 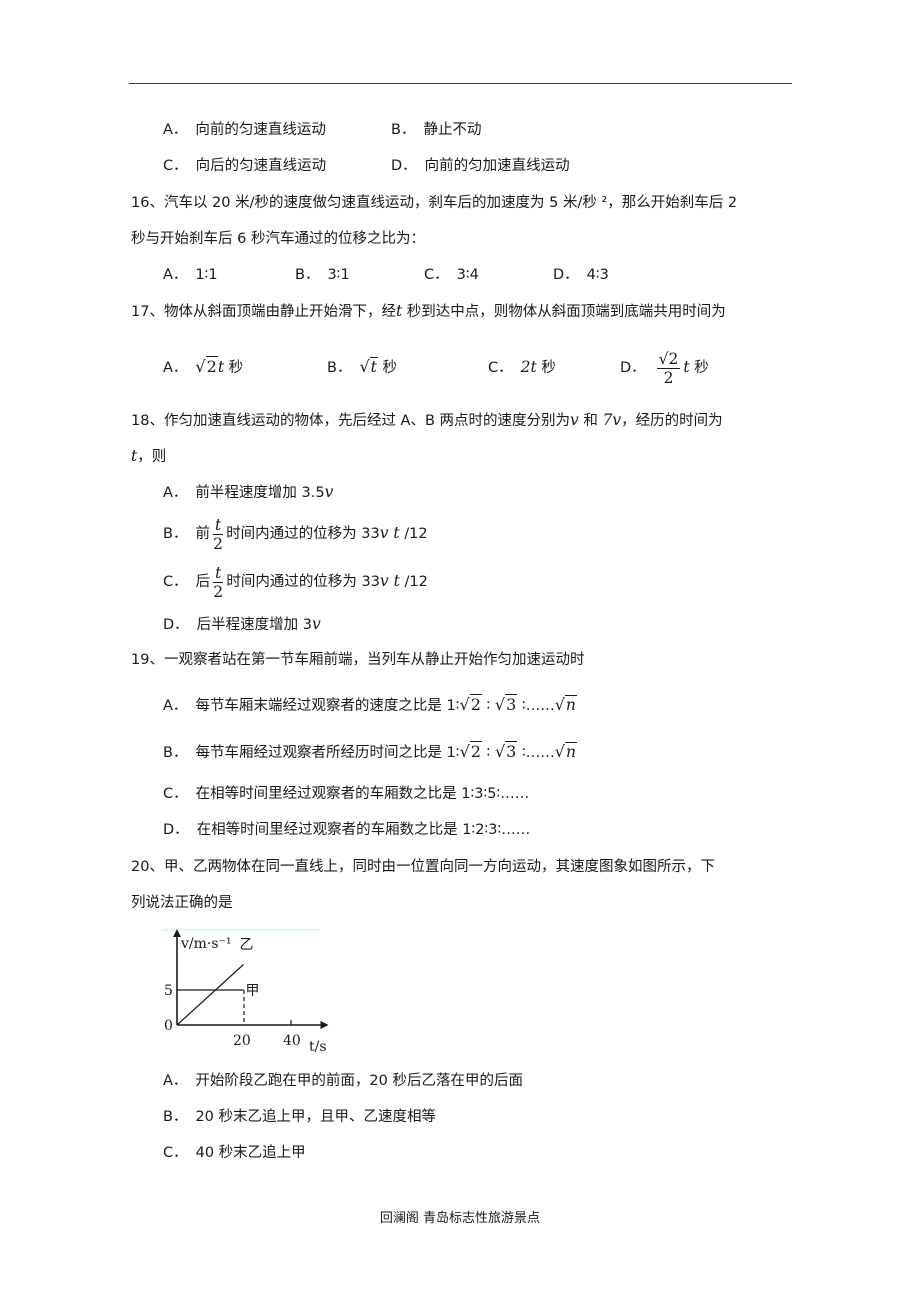 I want to click on fraction: √2 2, so click(x=668, y=368).